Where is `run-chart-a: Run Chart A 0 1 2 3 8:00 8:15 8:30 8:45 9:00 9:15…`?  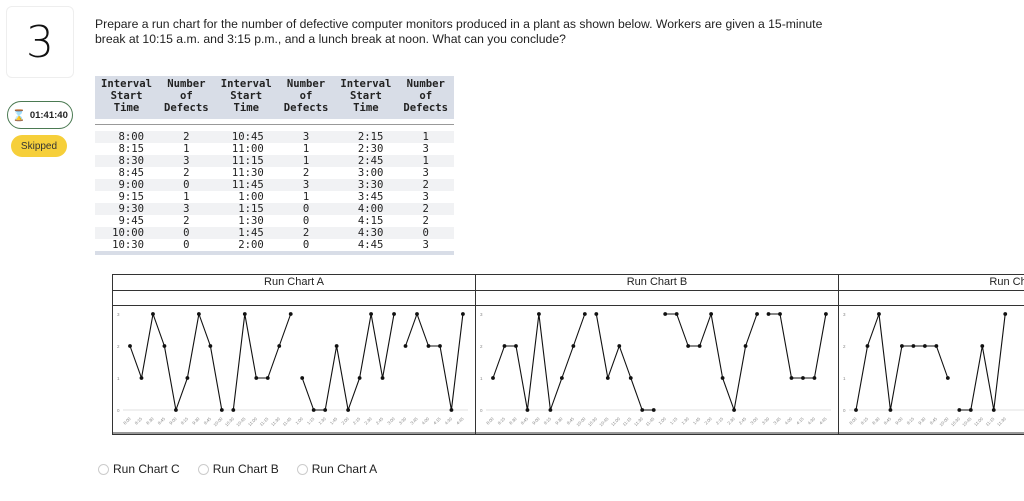 run-chart-a: Run Chart A 0 1 2 3 8:00 8:15 8:30 8:45 9:00 9:15… is located at coordinates (293, 354).